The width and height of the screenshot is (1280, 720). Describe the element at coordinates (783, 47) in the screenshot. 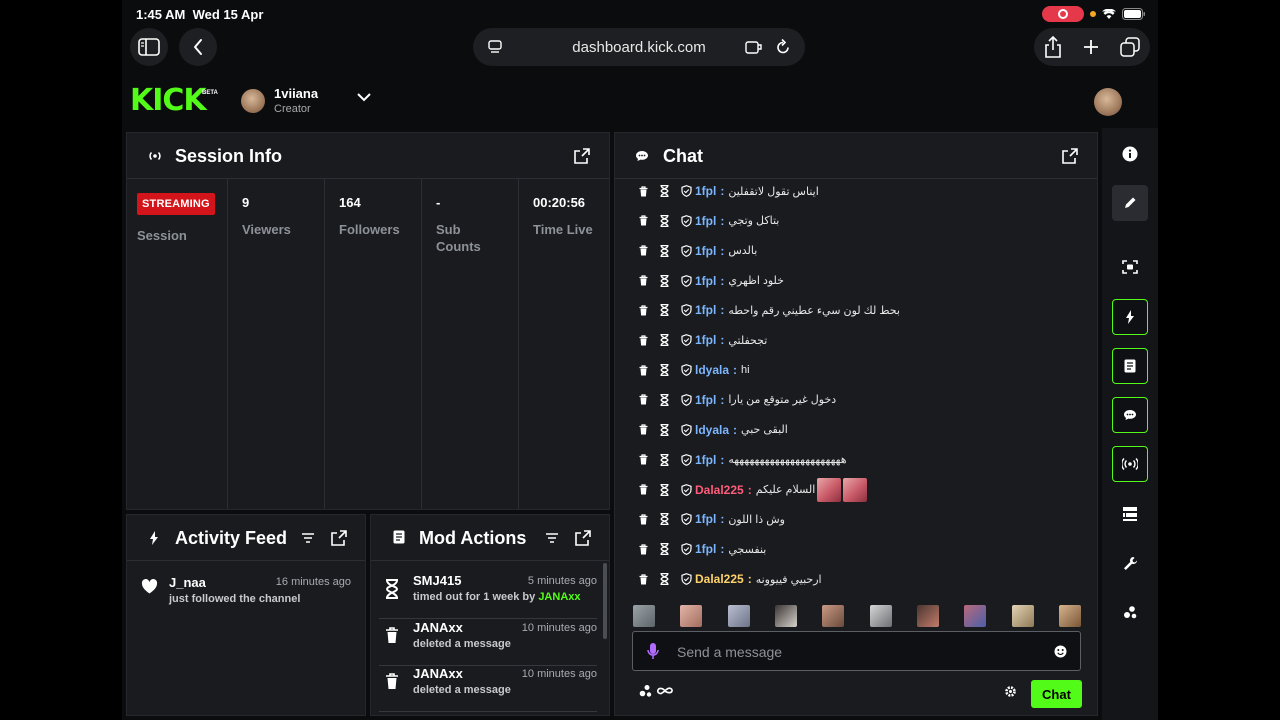

I see `reload-icon` at that location.